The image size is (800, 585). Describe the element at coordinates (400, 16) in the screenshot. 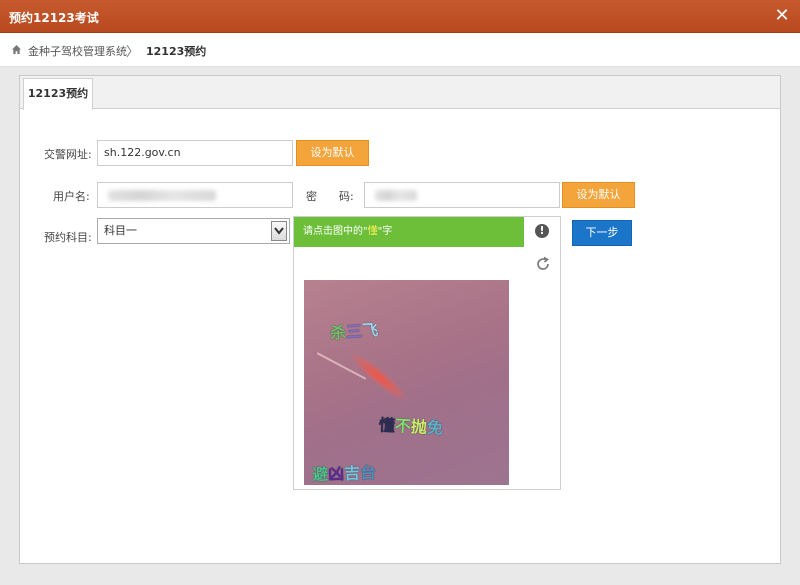

I see `window-titlebar: 预约12123考试 ✕` at that location.